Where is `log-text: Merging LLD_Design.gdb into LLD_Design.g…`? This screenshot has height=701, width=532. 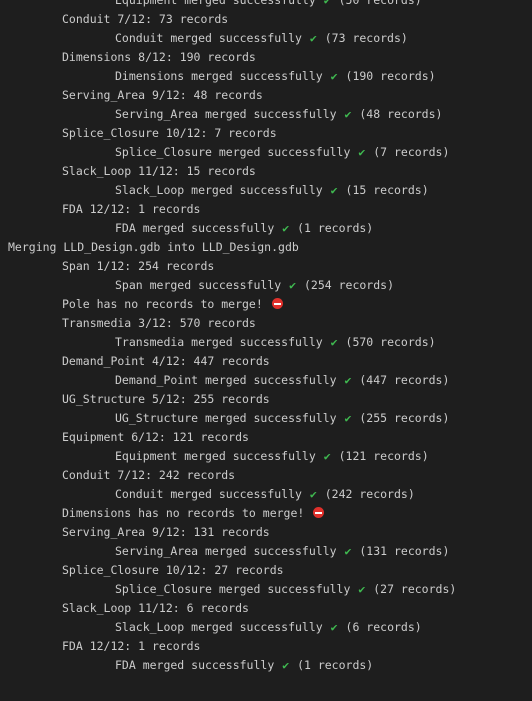 log-text: Merging LLD_Design.gdb into LLD_Design.g… is located at coordinates (153, 247).